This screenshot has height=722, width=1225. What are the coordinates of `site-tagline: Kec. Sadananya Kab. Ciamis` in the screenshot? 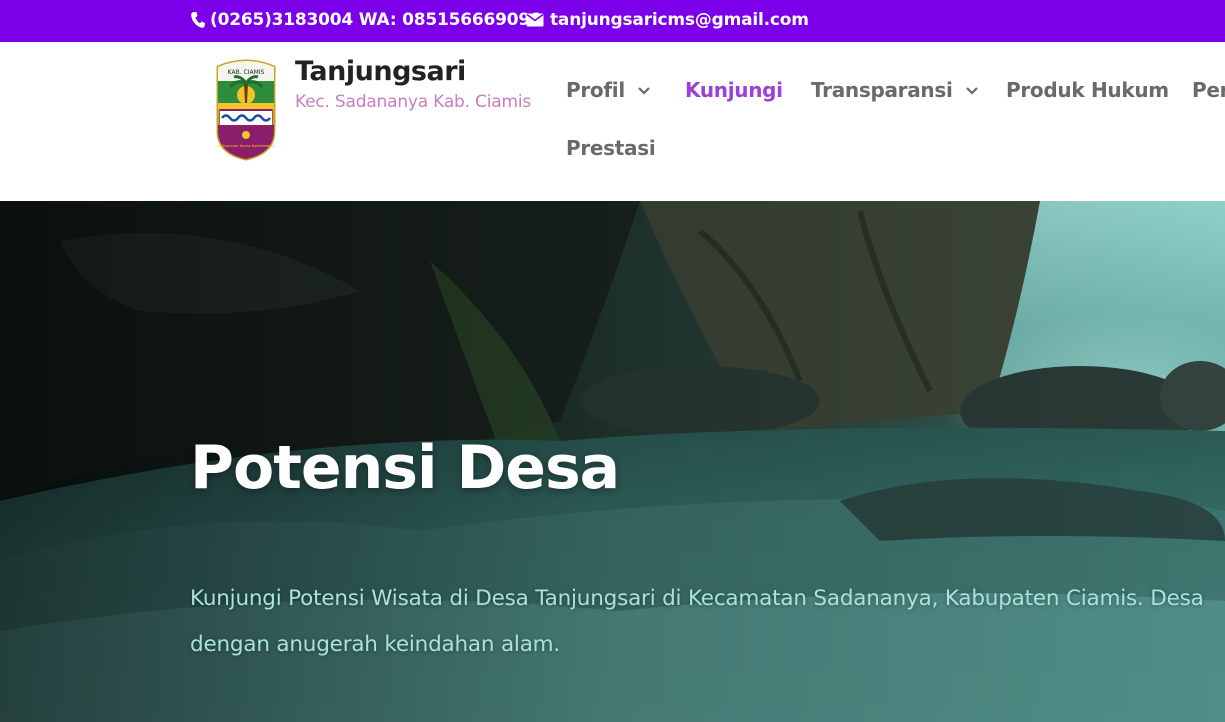 It's located at (413, 102).